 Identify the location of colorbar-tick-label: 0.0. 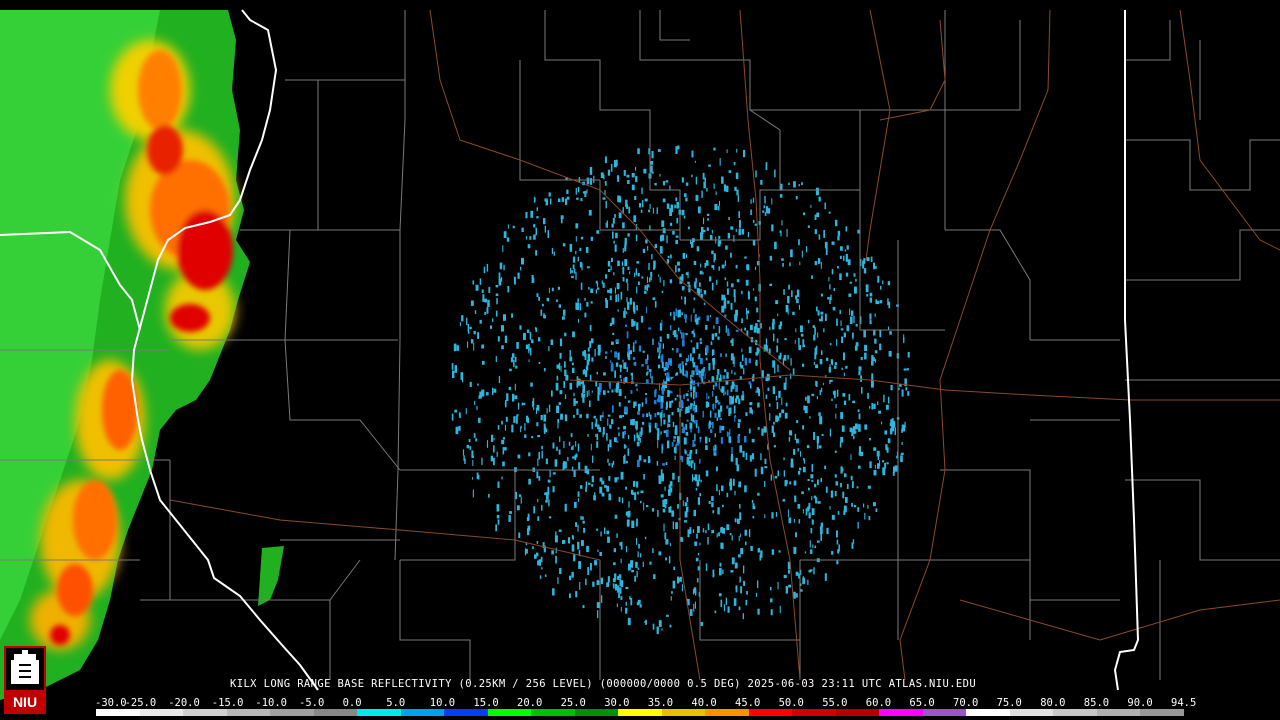
(352, 703).